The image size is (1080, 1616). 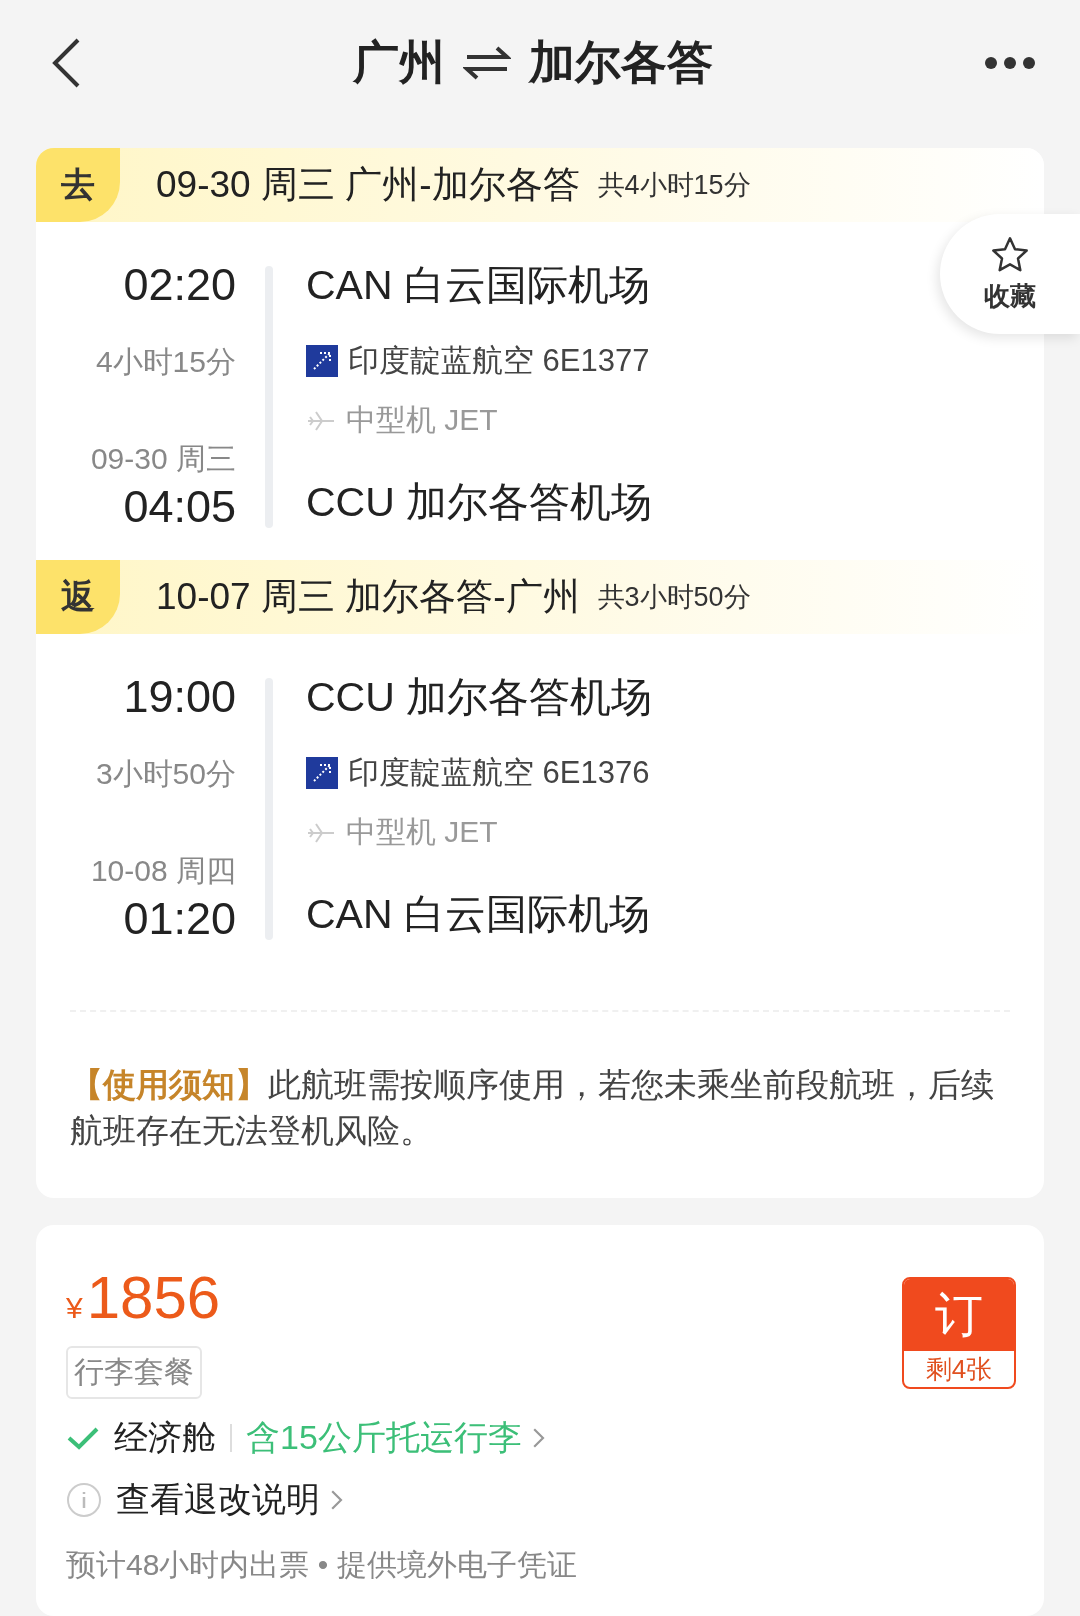 What do you see at coordinates (478, 914) in the screenshot?
I see `arrival-airport: CAN 白云国际机场` at bounding box center [478, 914].